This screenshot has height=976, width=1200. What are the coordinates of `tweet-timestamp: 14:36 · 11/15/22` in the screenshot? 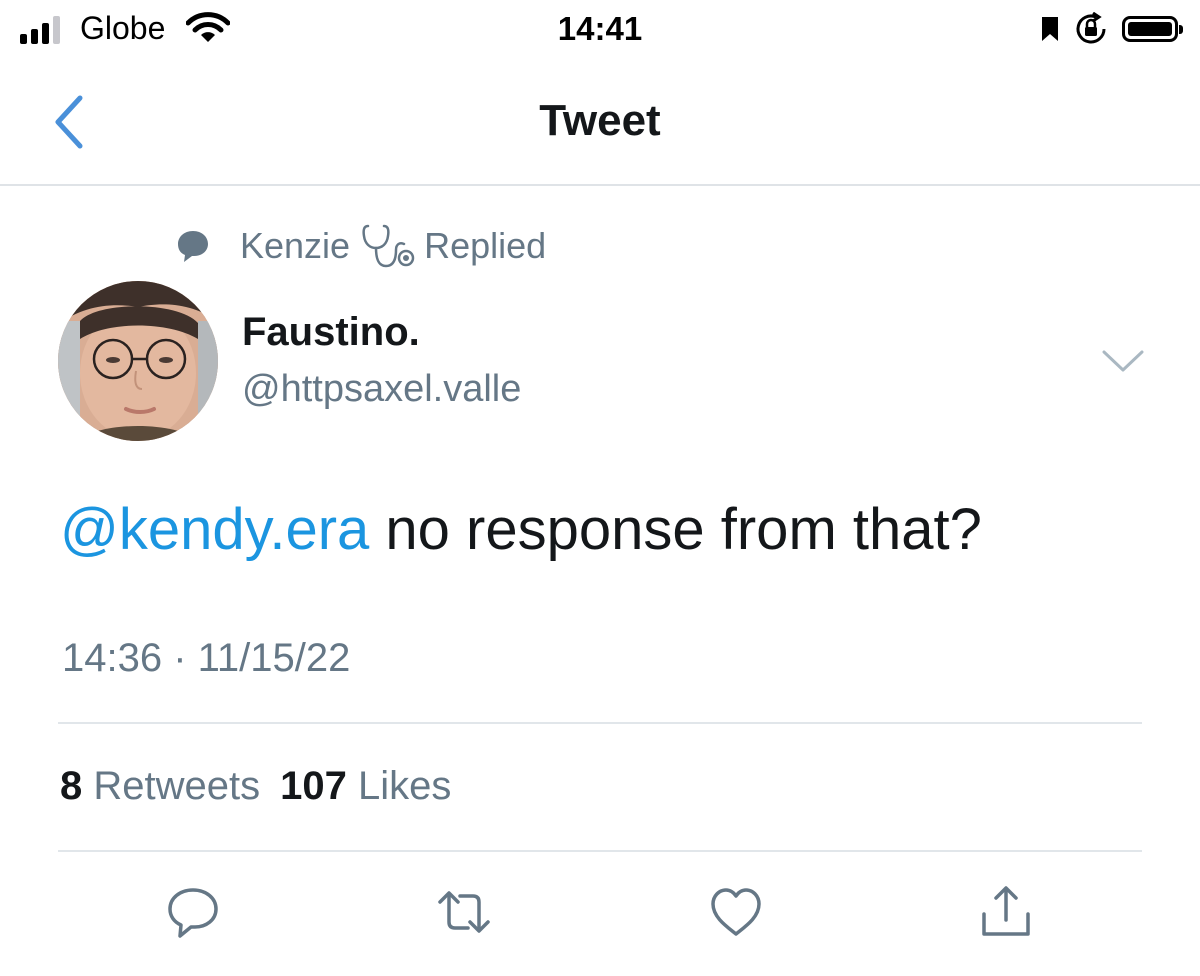 It's located at (206, 658).